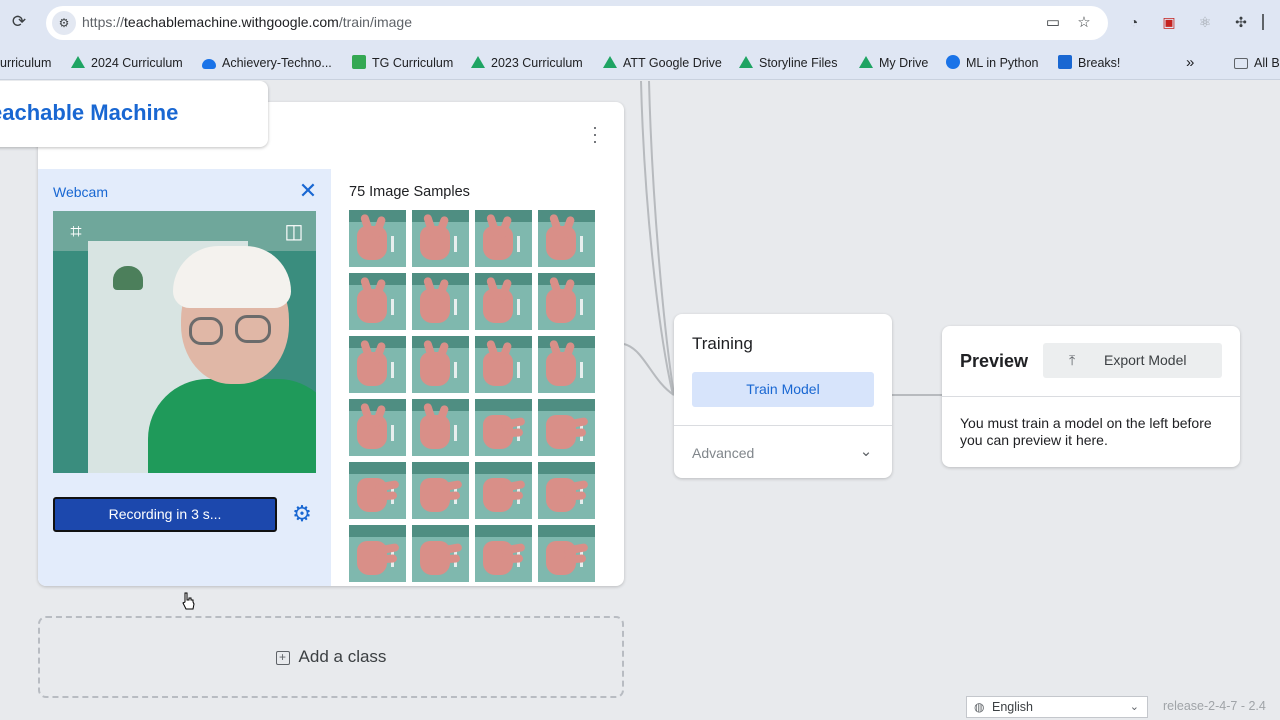  I want to click on url-path: /train/image, so click(375, 22).